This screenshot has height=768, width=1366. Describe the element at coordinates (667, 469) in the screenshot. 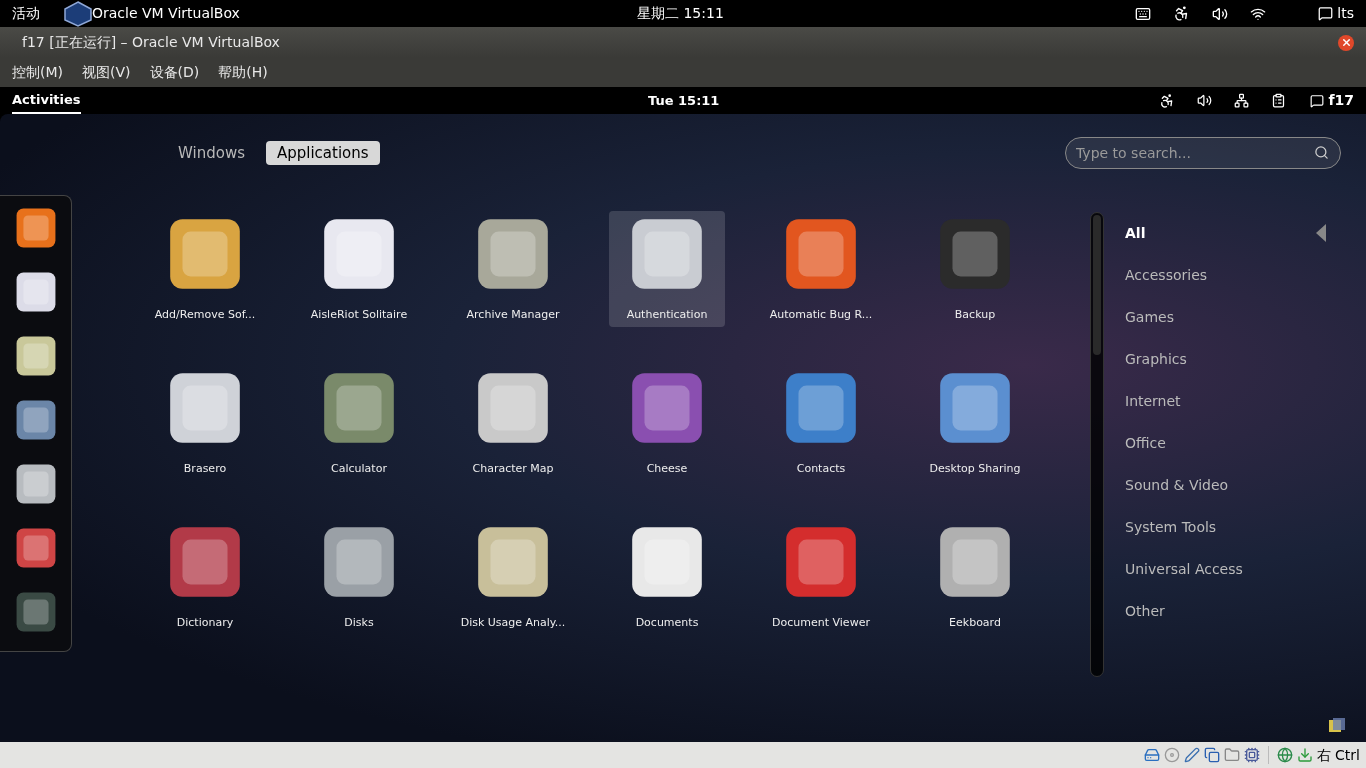

I see `app-label: Cheese` at that location.